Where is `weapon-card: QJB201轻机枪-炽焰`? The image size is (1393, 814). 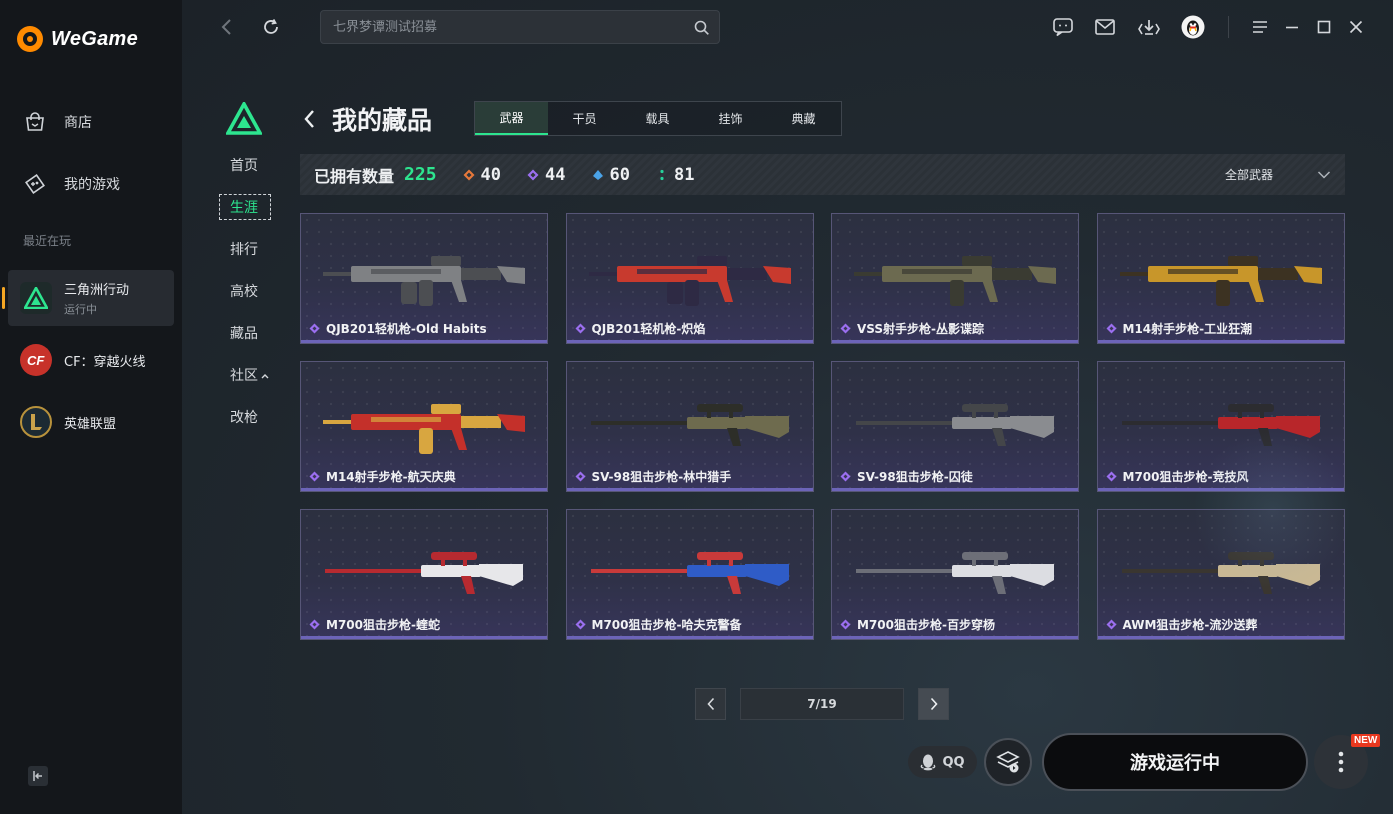
weapon-card: QJB201轻机枪-炽焰 is located at coordinates (689, 278).